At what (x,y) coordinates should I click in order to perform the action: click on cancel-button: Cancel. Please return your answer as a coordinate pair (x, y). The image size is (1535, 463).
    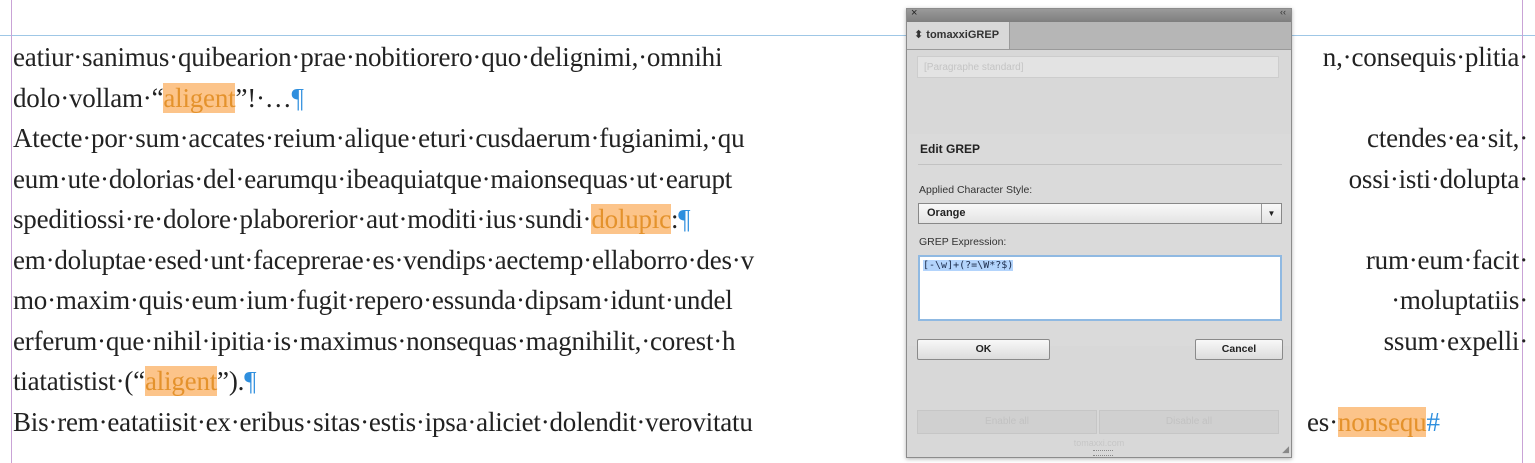
    Looking at the image, I should click on (1239, 349).